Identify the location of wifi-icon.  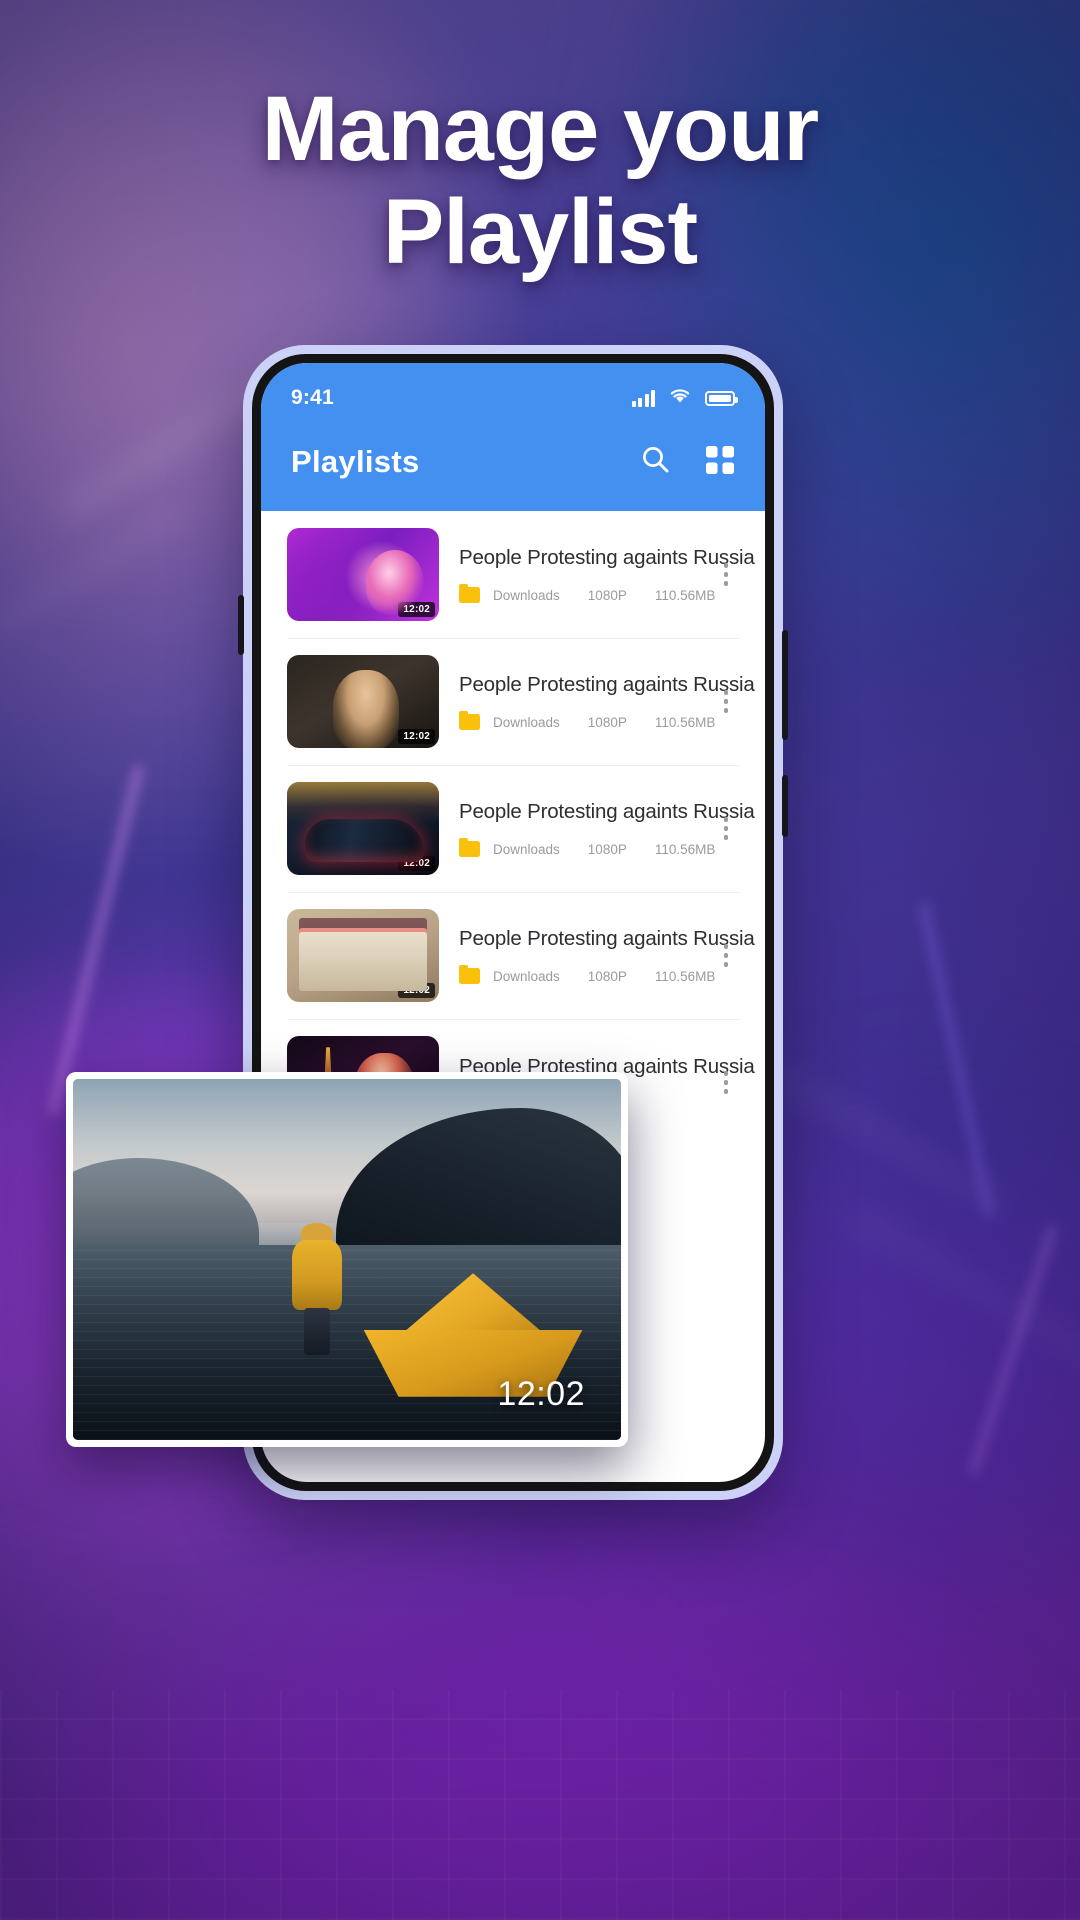
(680, 398).